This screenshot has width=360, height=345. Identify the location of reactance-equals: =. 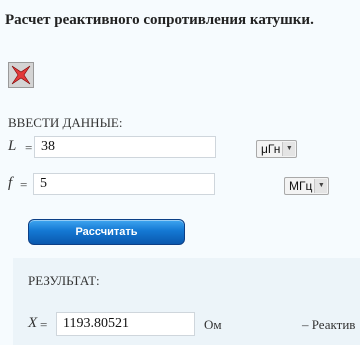
(44, 324).